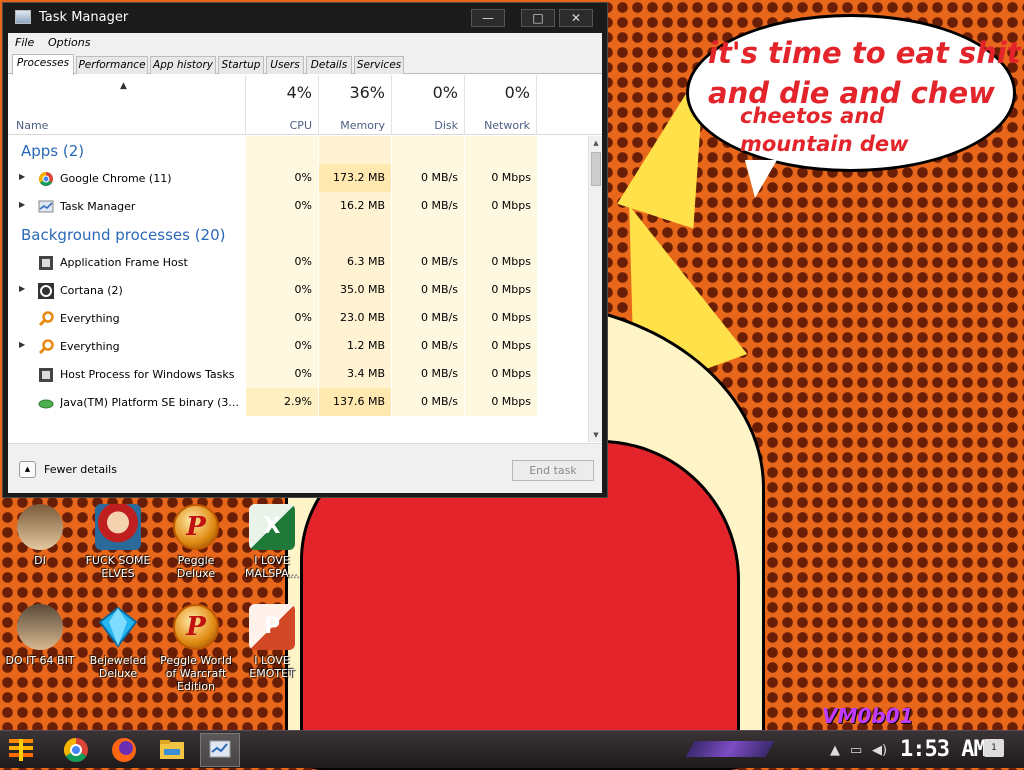 Image resolution: width=1024 pixels, height=770 pixels. I want to click on scroll-thumb, so click(596, 169).